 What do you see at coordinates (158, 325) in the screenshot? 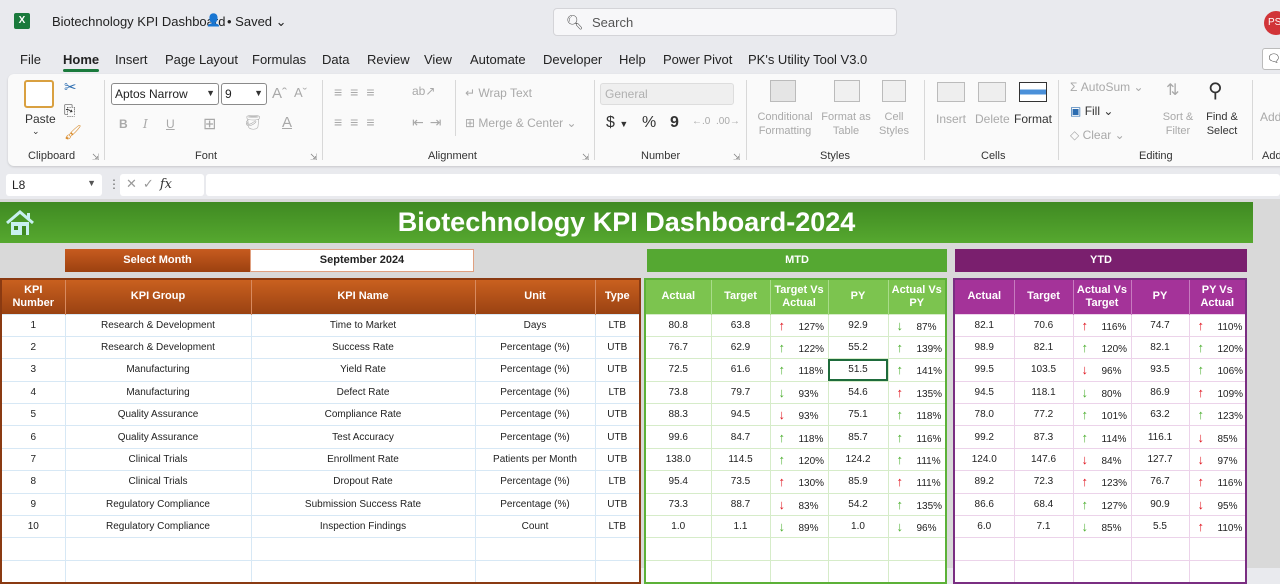
I see `kpi-group: Research & Development` at bounding box center [158, 325].